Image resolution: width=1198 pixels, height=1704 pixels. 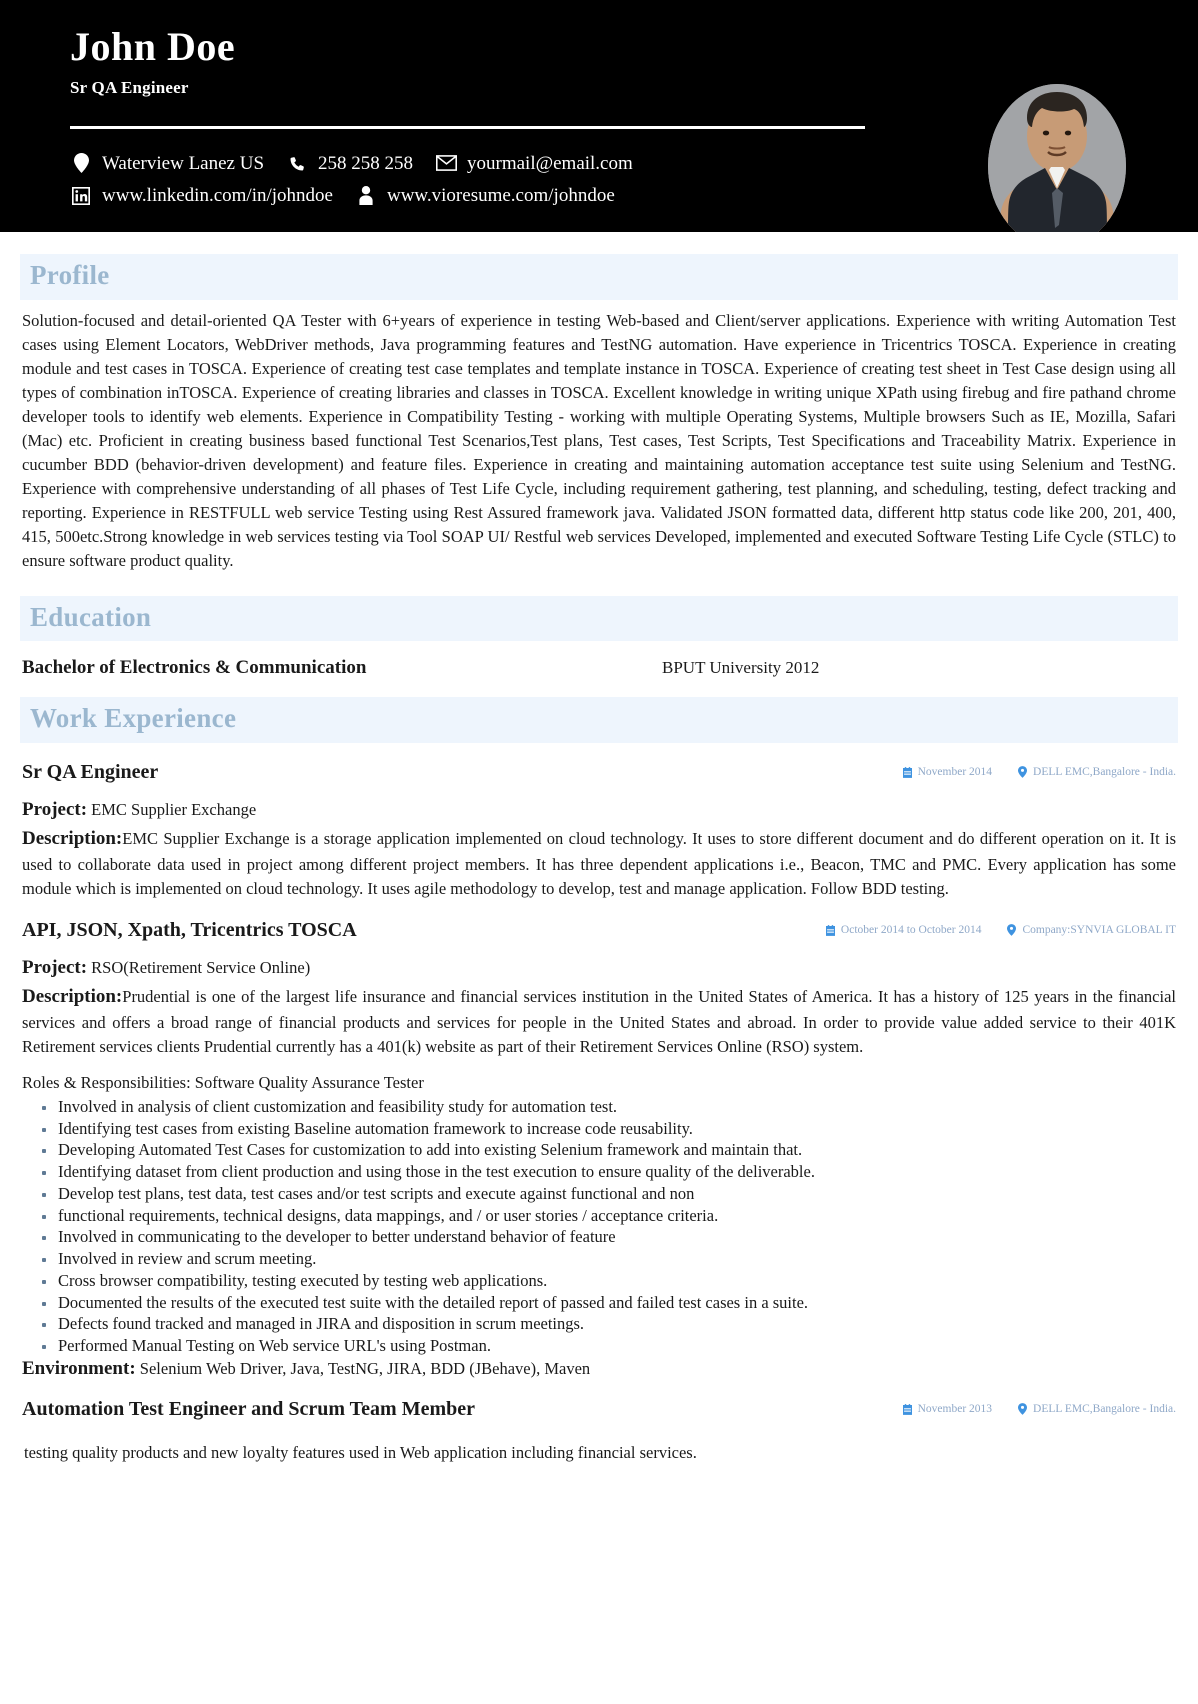 What do you see at coordinates (189, 929) in the screenshot?
I see `job-title: API, JSON, Xpath, Tricentrics TOSCA` at bounding box center [189, 929].